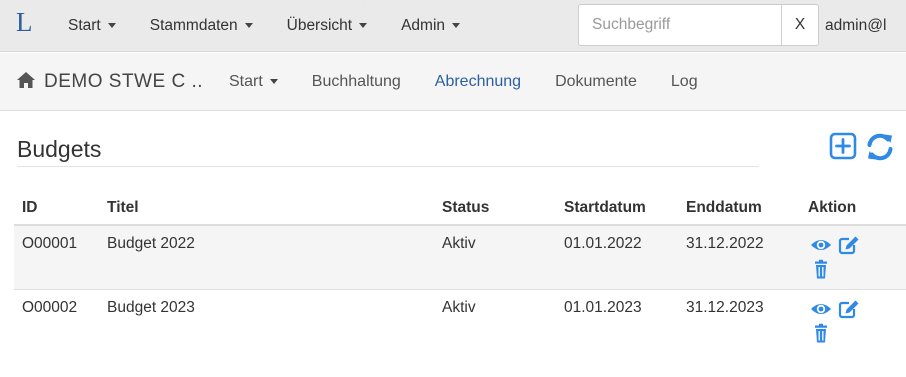 This screenshot has width=906, height=377. Describe the element at coordinates (56, 256) in the screenshot. I see `cell-id: O00001` at that location.